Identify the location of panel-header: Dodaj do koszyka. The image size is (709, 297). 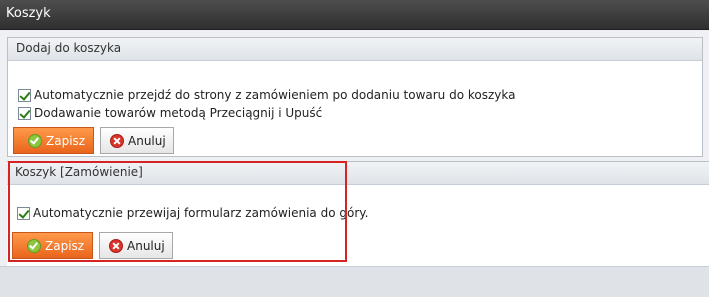
(355, 49).